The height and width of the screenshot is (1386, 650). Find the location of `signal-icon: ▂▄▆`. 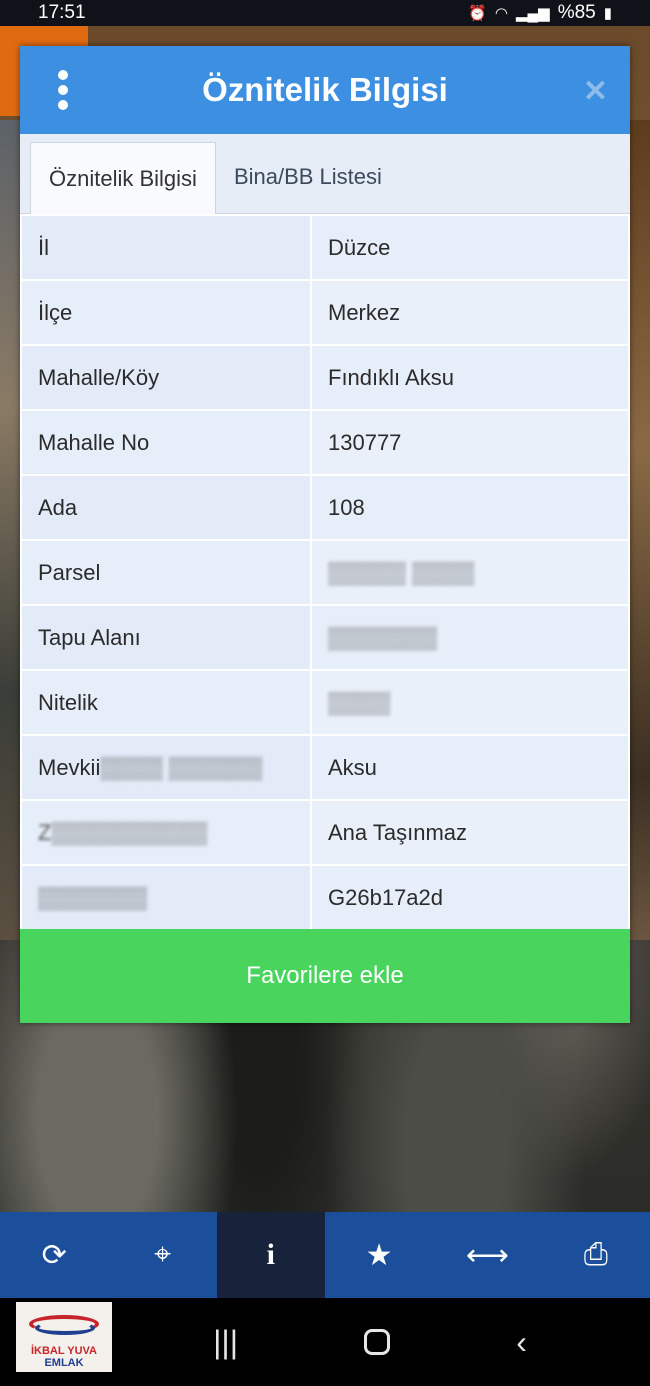

signal-icon: ▂▄▆ is located at coordinates (533, 13).